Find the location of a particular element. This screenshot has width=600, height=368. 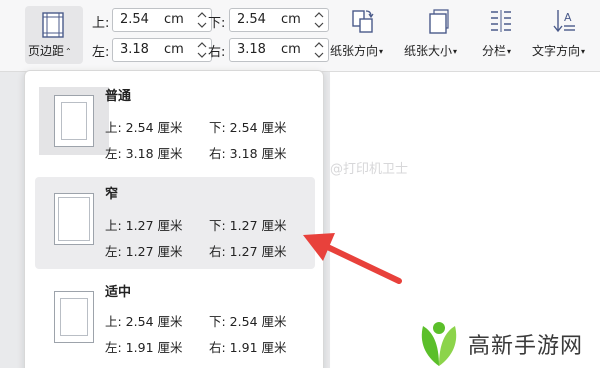

left-margin-label: 左: is located at coordinates (101, 52).